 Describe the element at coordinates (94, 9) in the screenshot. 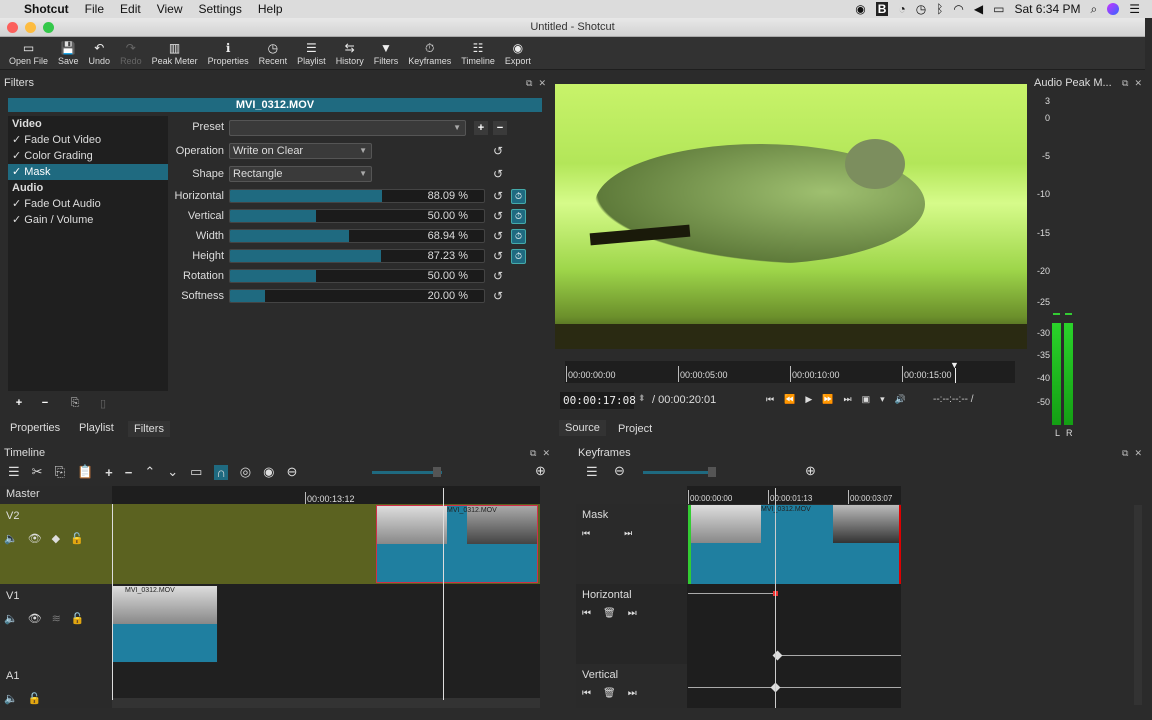

I see `menu-file: File` at that location.